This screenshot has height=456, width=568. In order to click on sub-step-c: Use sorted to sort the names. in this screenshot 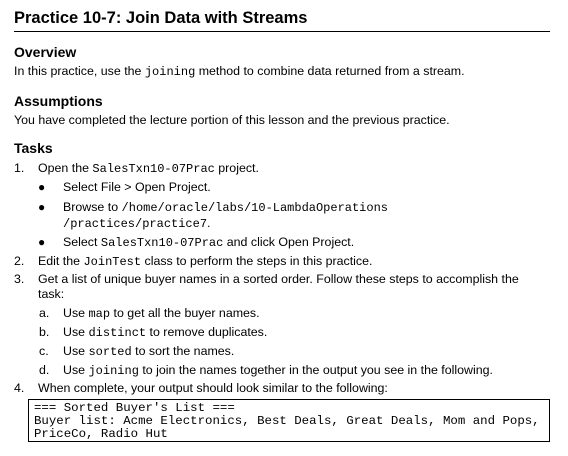, I will do `click(148, 352)`.